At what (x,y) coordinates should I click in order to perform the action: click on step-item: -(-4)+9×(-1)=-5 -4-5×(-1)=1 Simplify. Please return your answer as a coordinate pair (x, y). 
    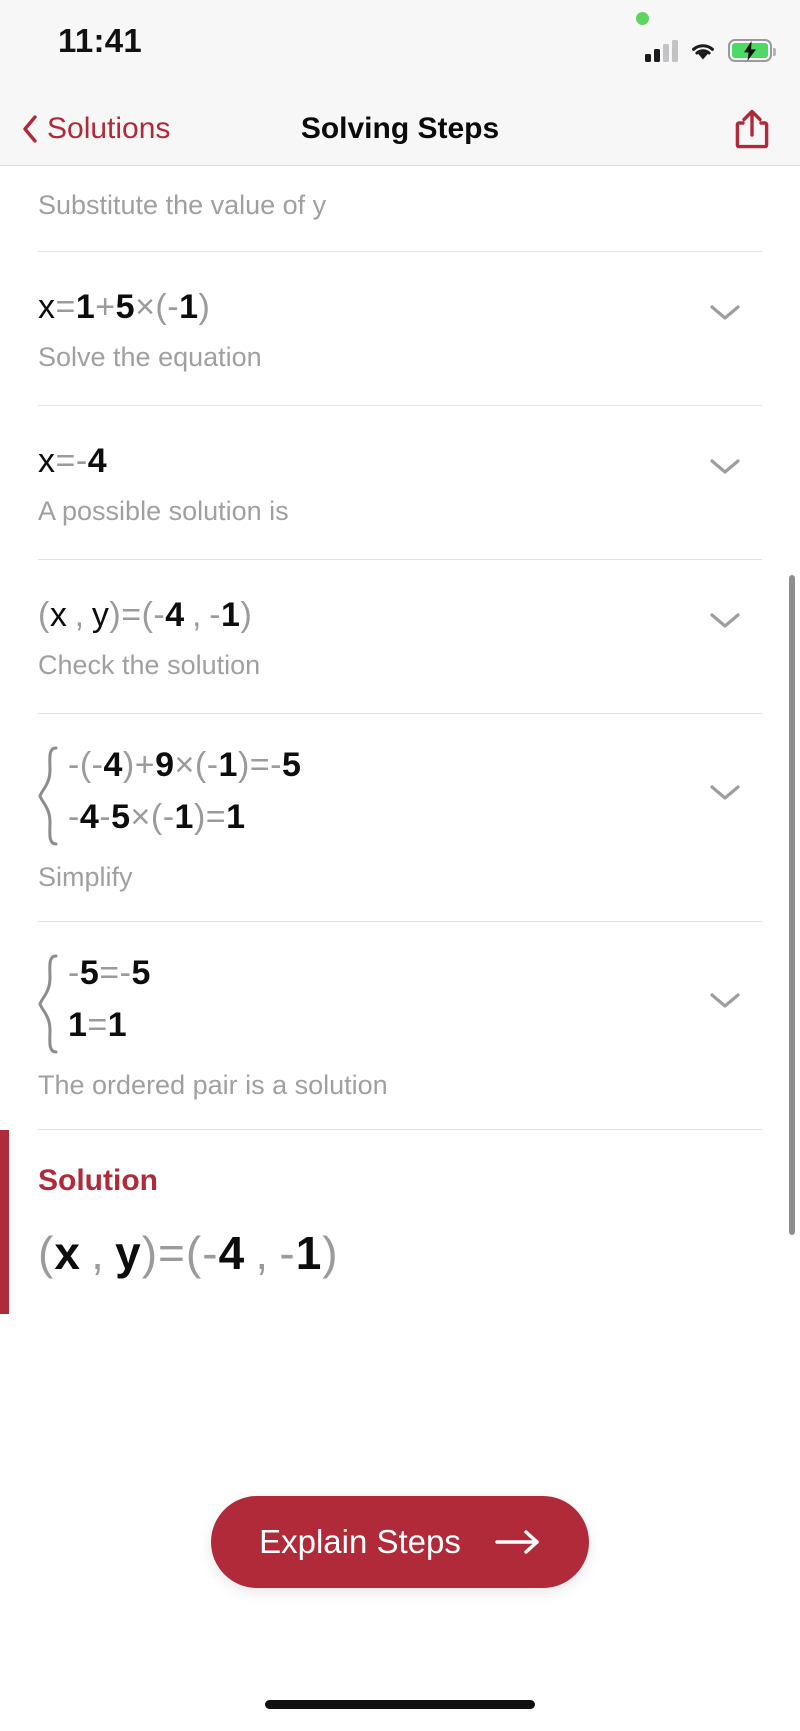
    Looking at the image, I should click on (400, 817).